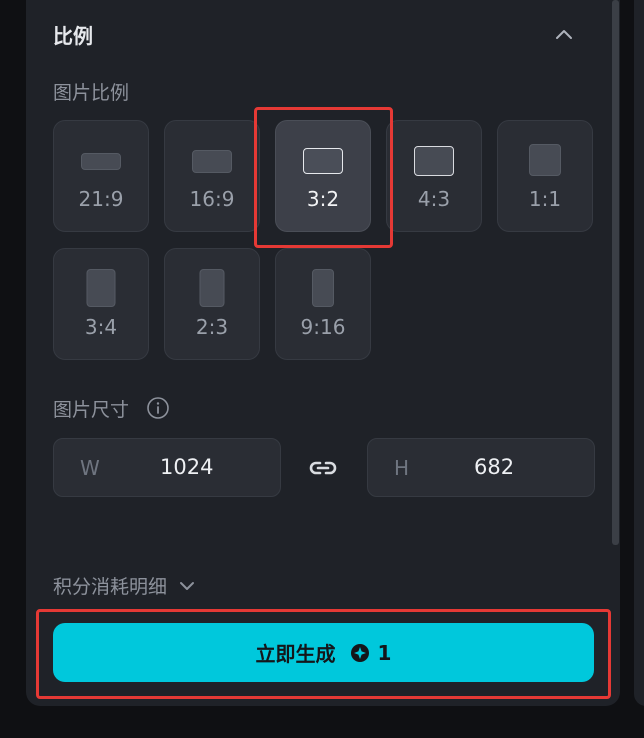  Describe the element at coordinates (295, 654) in the screenshot. I see `generate-button-label: 立即生成` at that location.